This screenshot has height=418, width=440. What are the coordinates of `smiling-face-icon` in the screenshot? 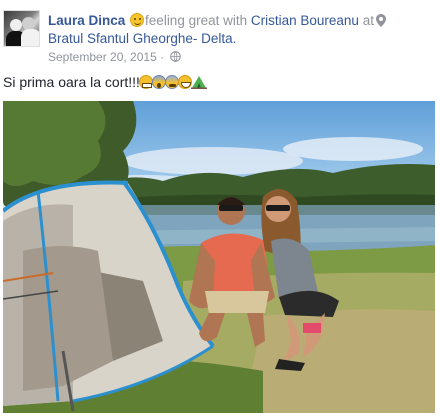 It's located at (184, 82).